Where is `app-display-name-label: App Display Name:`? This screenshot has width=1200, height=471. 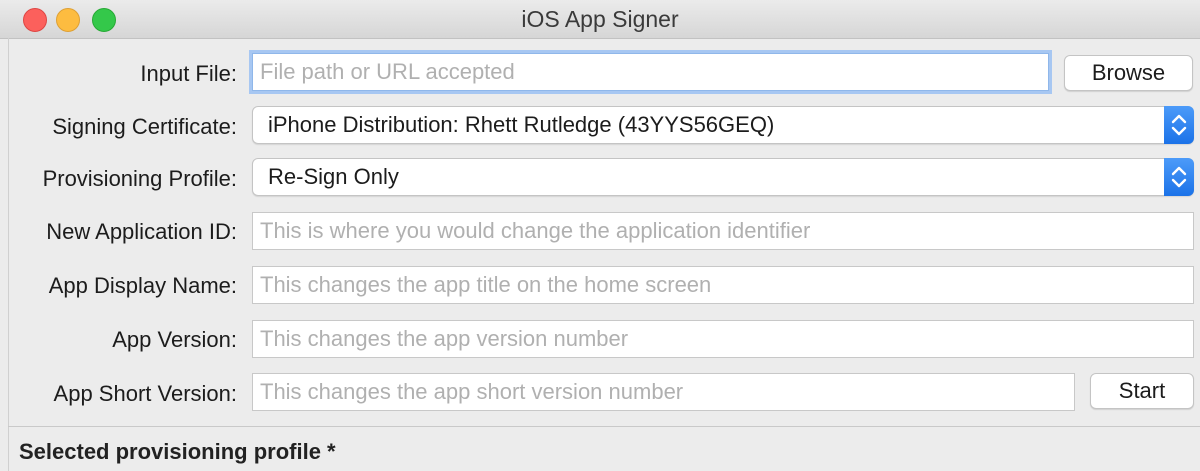 app-display-name-label: App Display Name: is located at coordinates (142, 285).